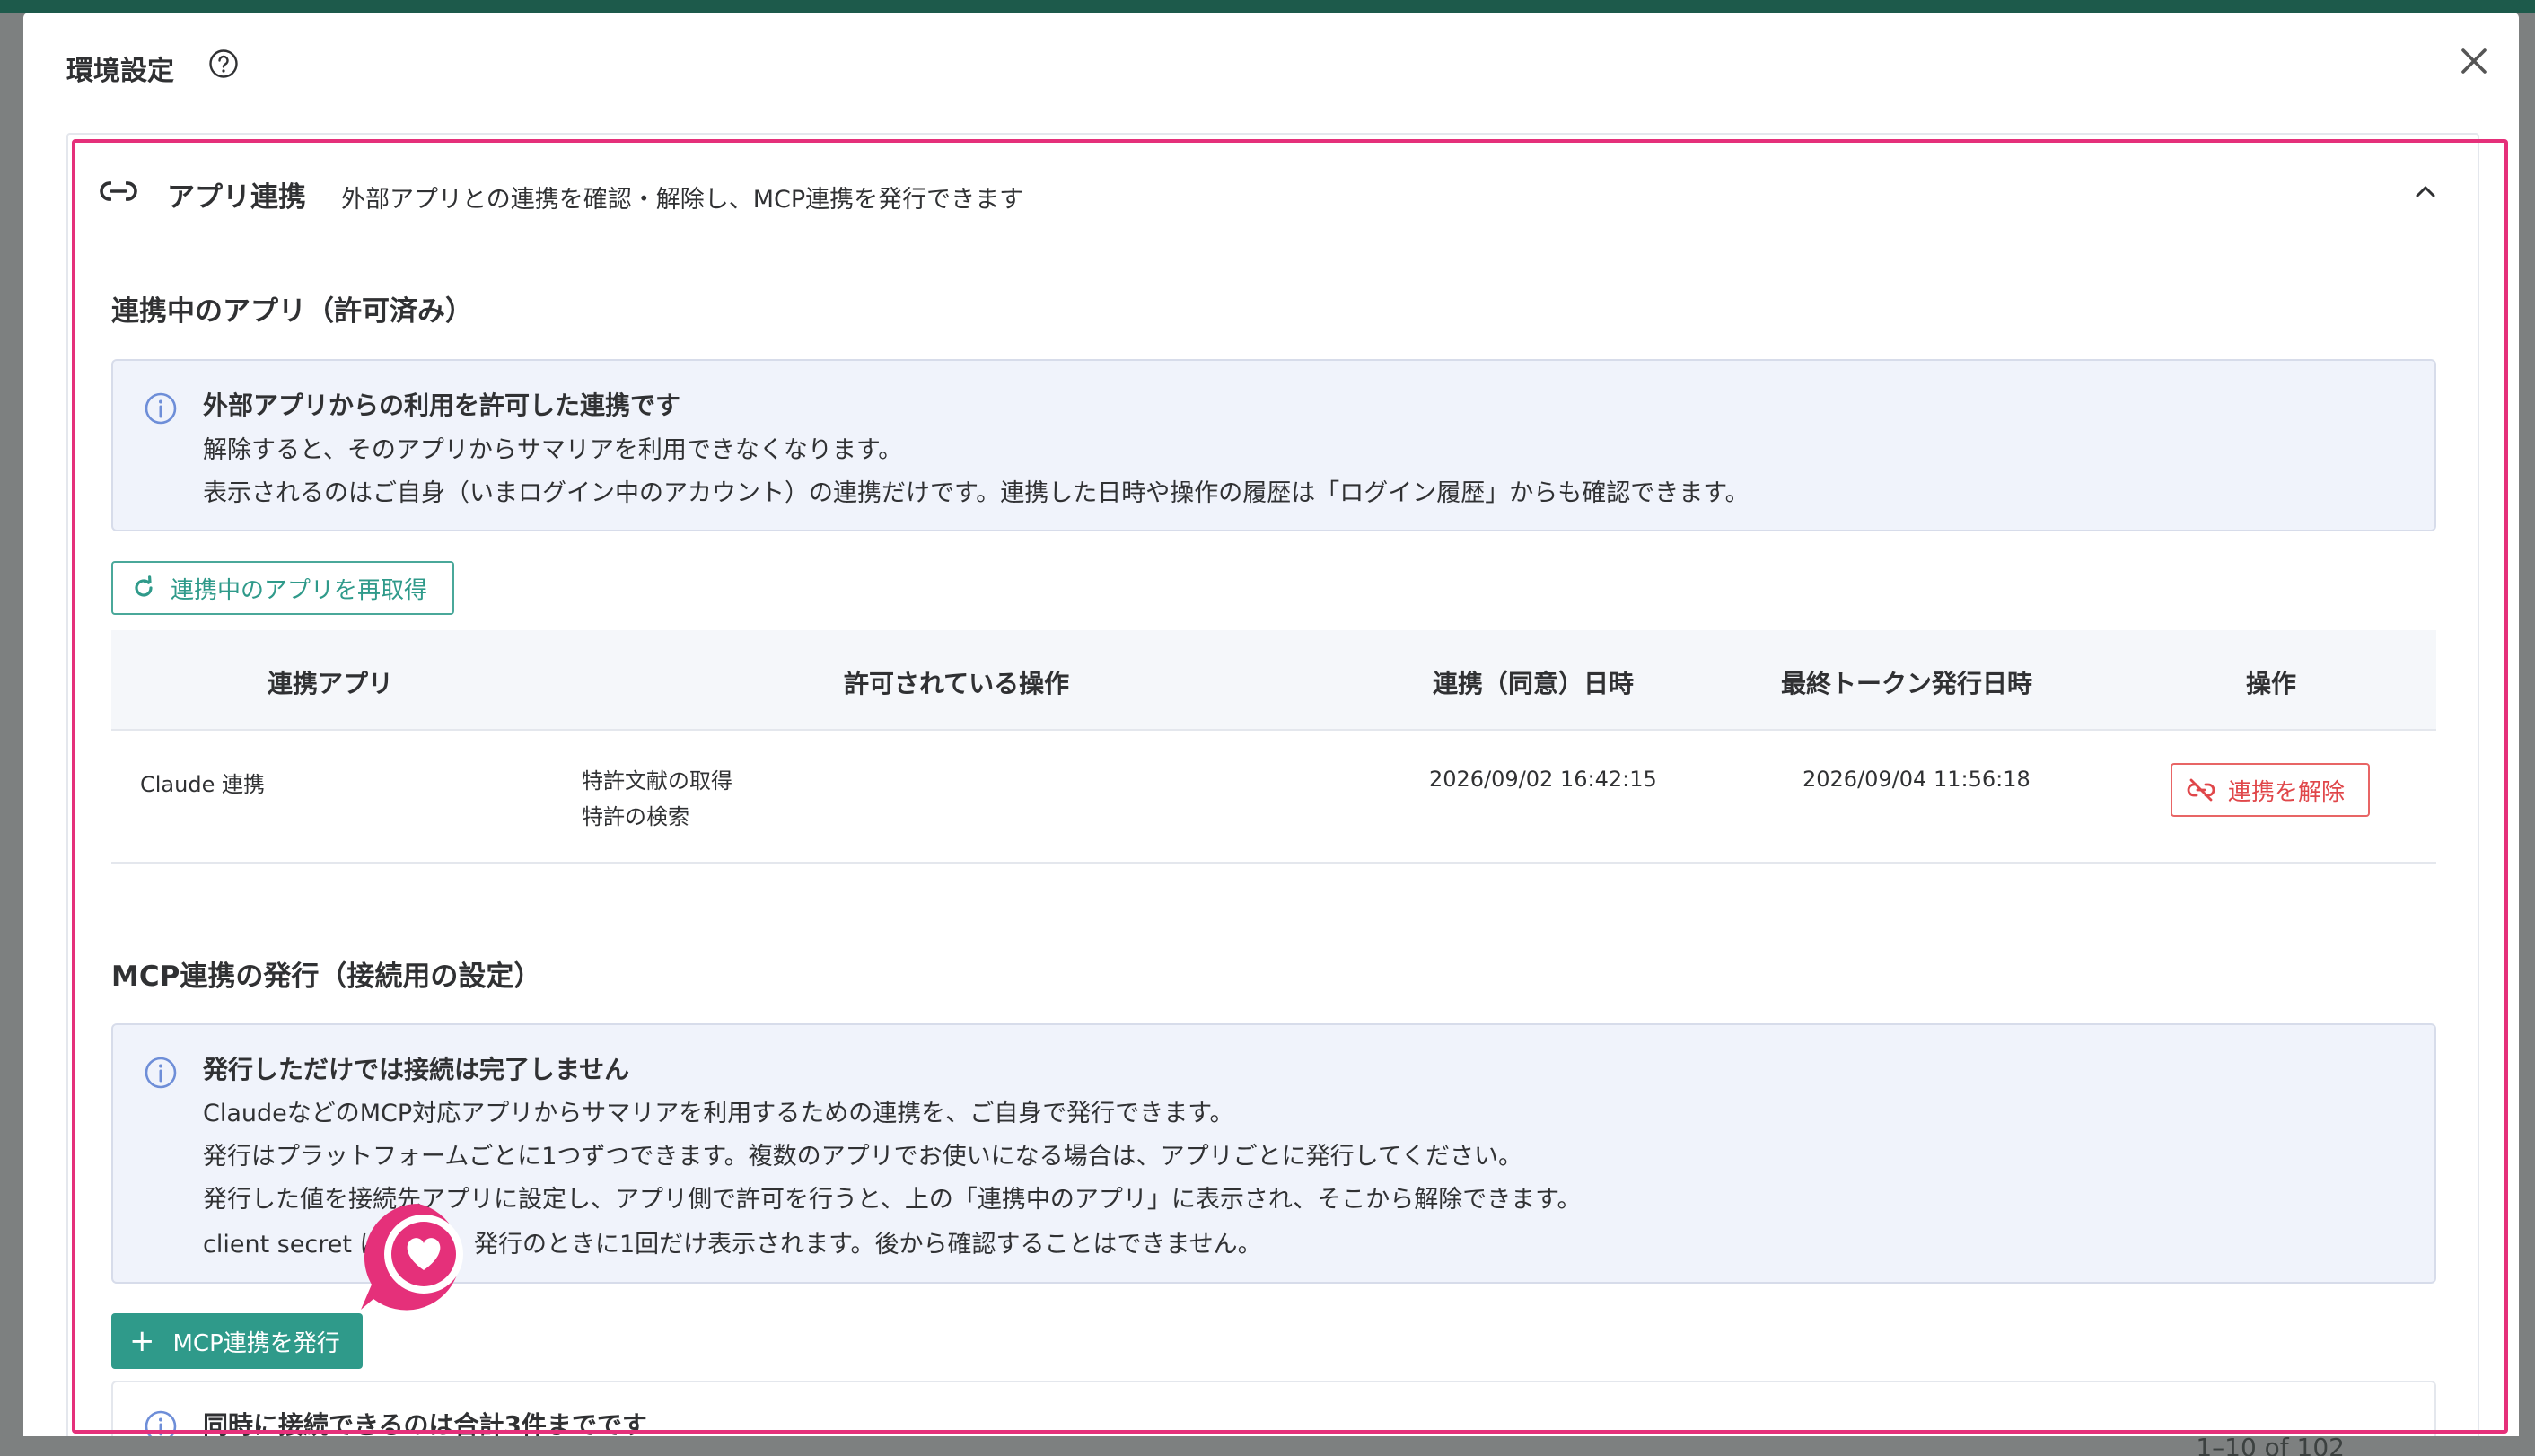 The height and width of the screenshot is (1456, 2535). Describe the element at coordinates (326, 976) in the screenshot. I see `mcp-section-title: MCP連携の発行（接続用の設定）` at that location.